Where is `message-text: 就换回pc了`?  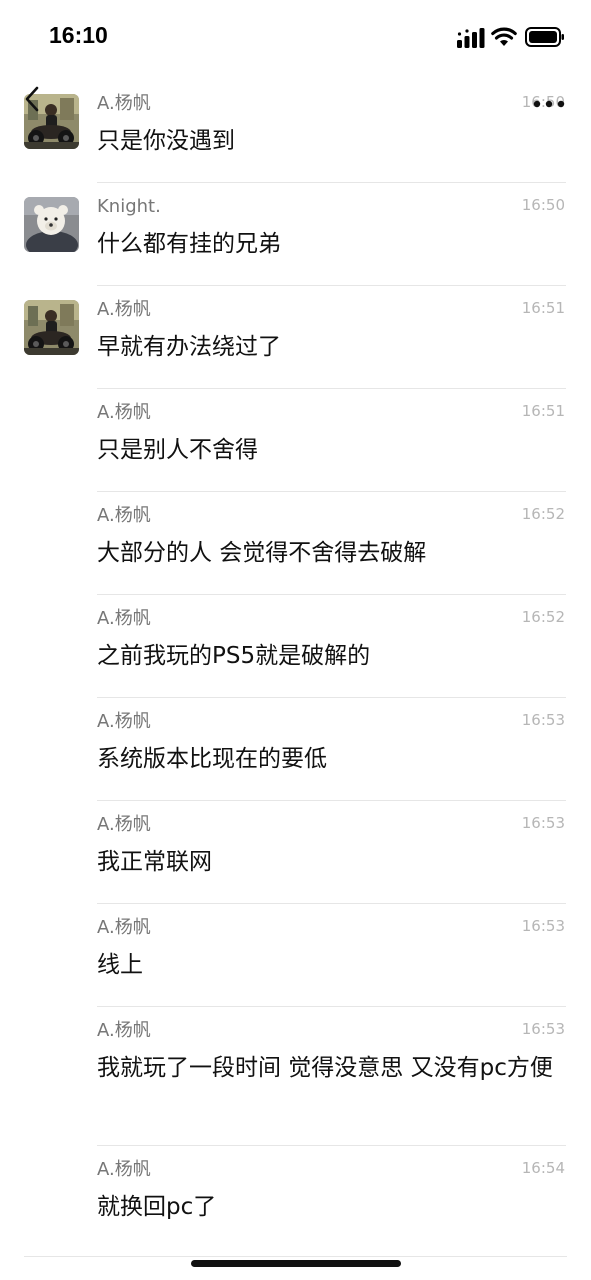 message-text: 就换回pc了 is located at coordinates (157, 1207).